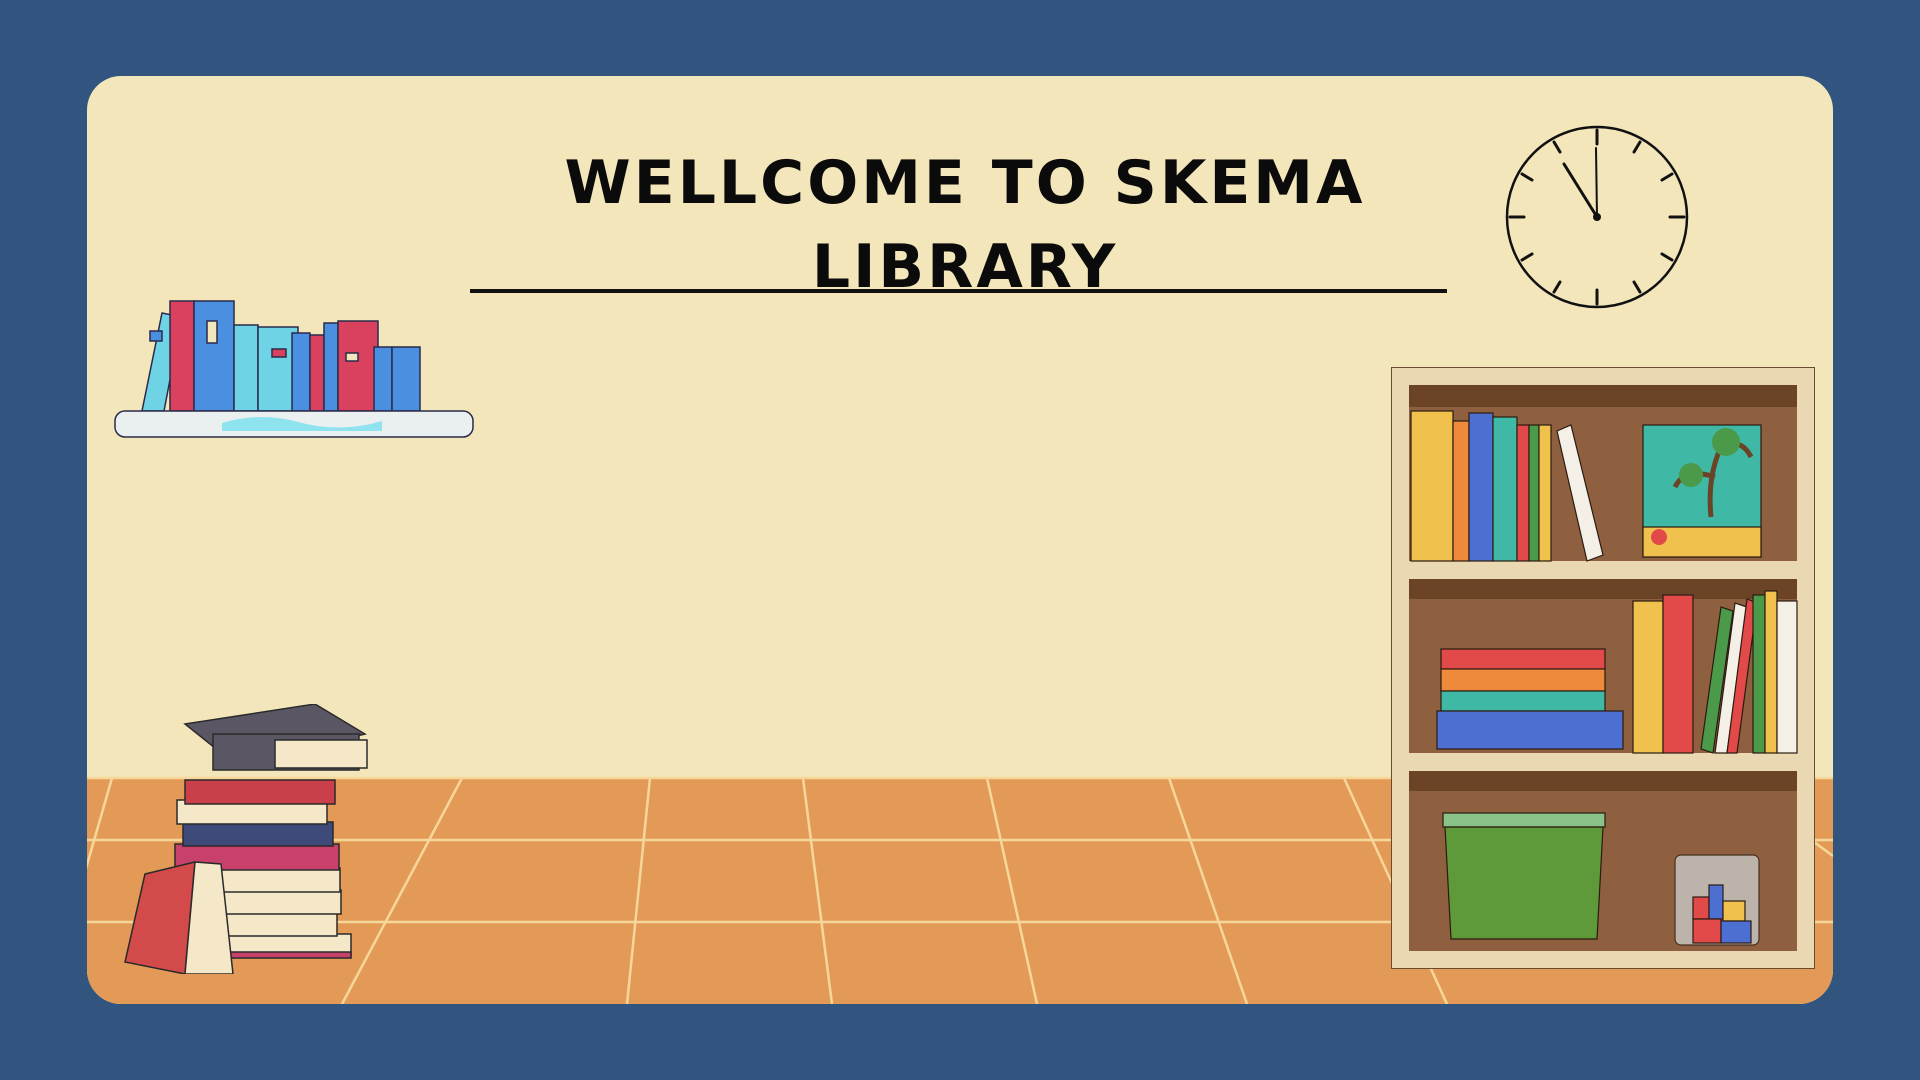 This screenshot has width=1920, height=1080. Describe the element at coordinates (294, 369) in the screenshot. I see `wall-bookshelf-illustration` at that location.